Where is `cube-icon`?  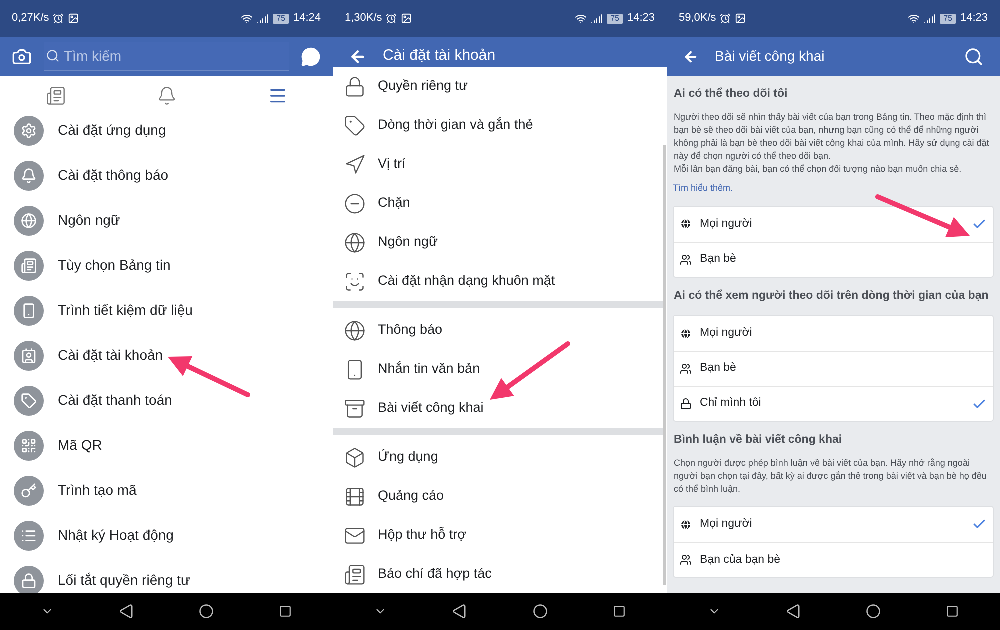
cube-icon is located at coordinates (355, 457).